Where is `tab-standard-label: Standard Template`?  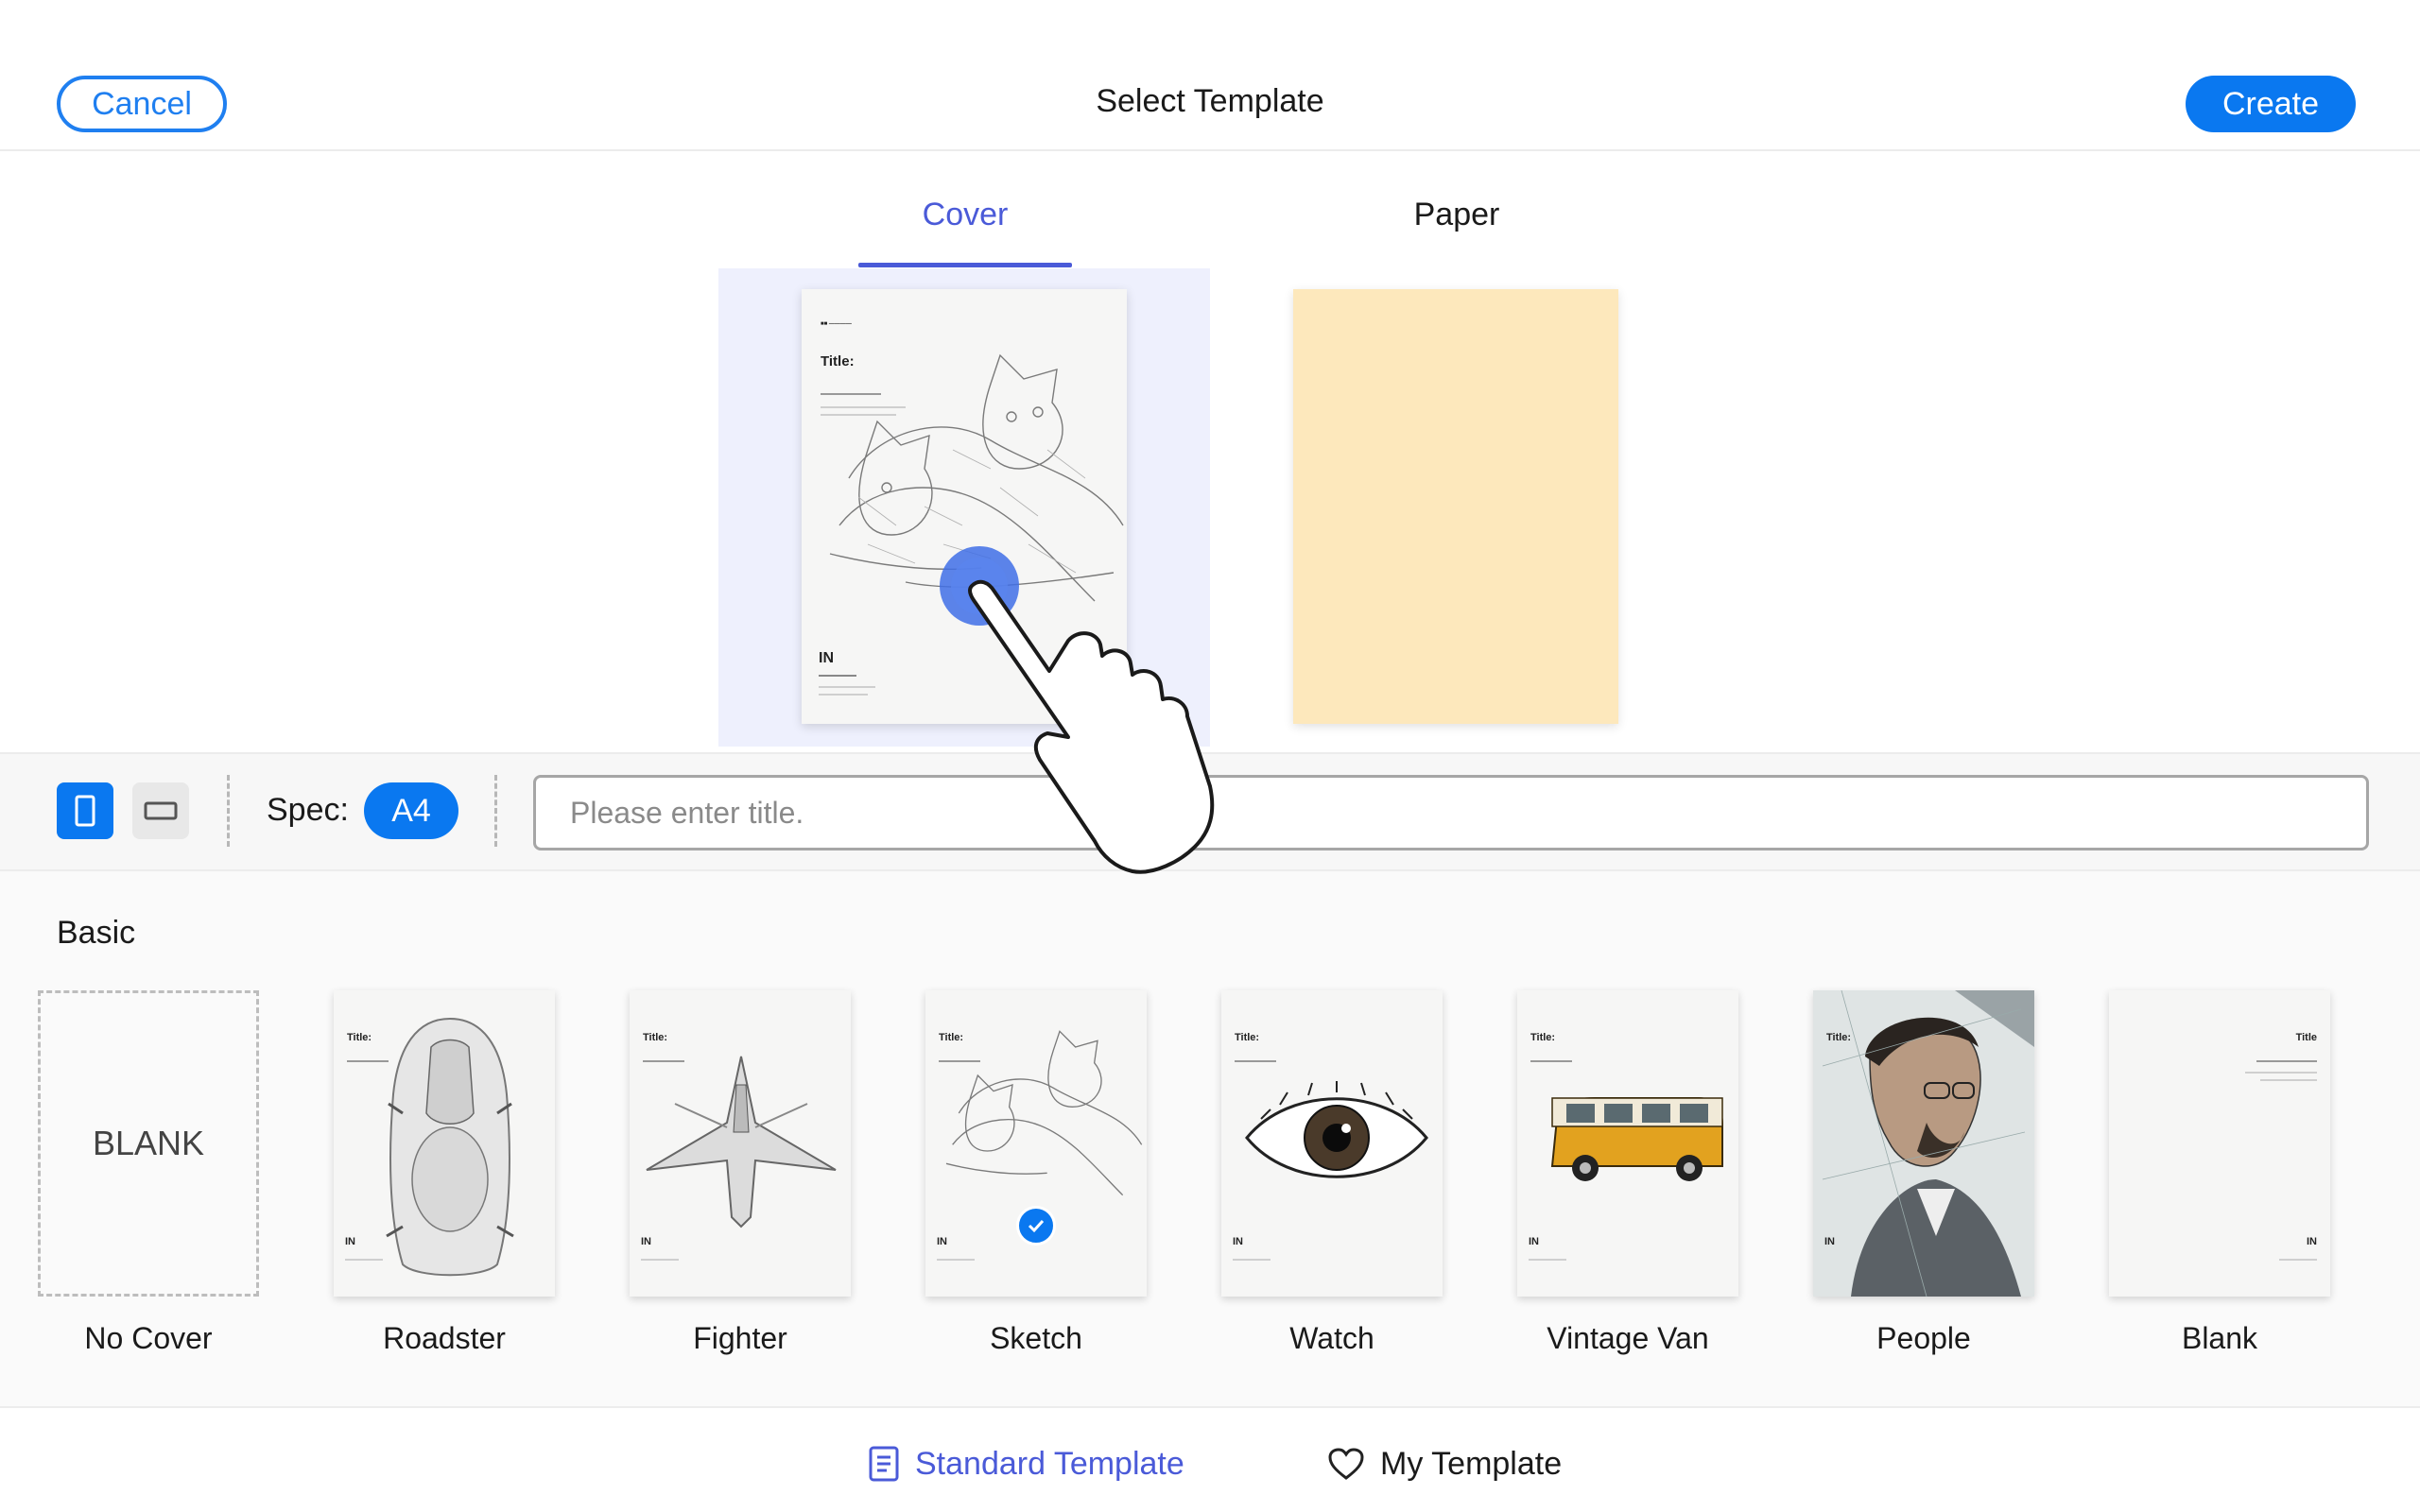
tab-standard-label: Standard Template is located at coordinates (1049, 1463).